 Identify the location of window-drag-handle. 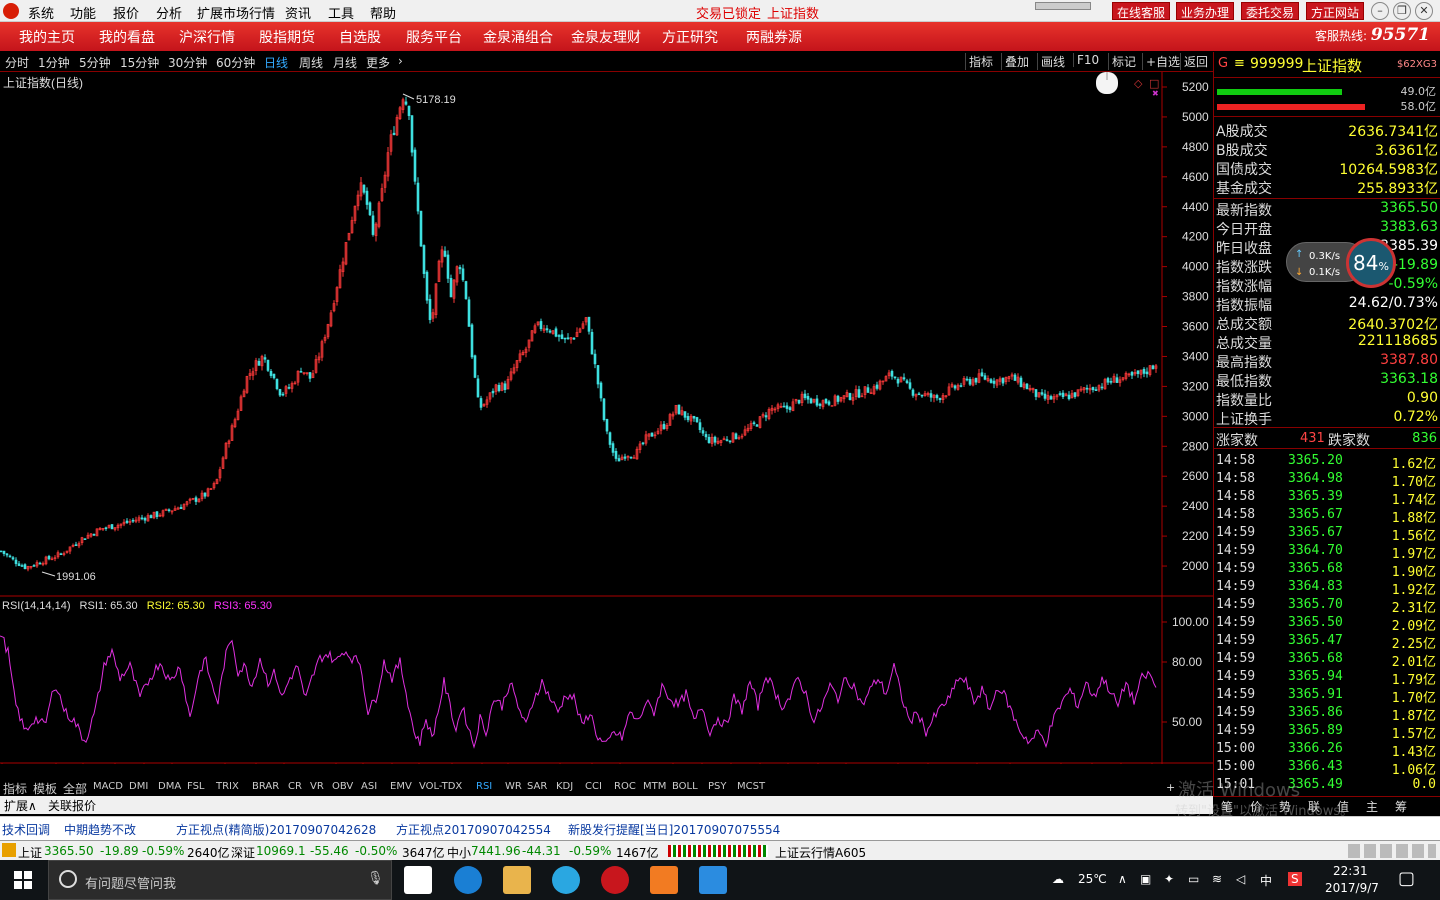
(1063, 6).